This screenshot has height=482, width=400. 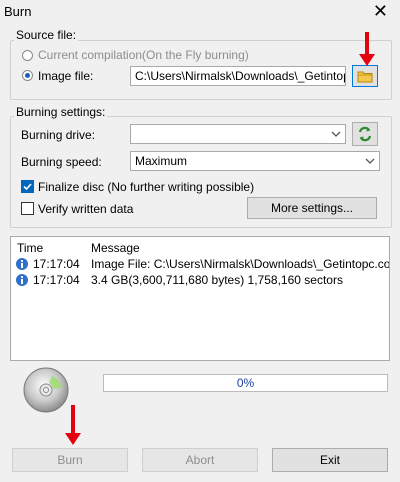 I want to click on log-header-time: Time, so click(x=30, y=248).